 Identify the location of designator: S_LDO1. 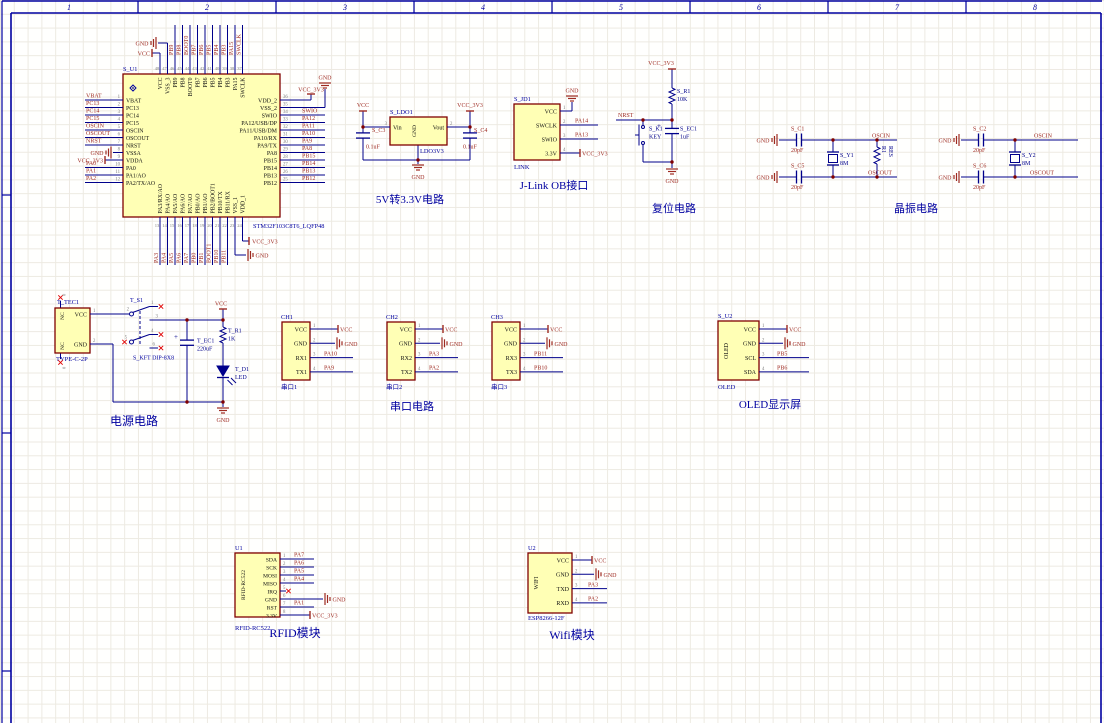
(401, 112).